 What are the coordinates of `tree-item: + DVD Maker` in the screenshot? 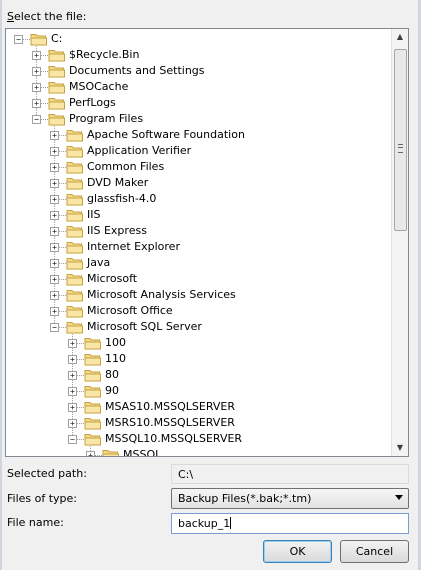 It's located at (200, 183).